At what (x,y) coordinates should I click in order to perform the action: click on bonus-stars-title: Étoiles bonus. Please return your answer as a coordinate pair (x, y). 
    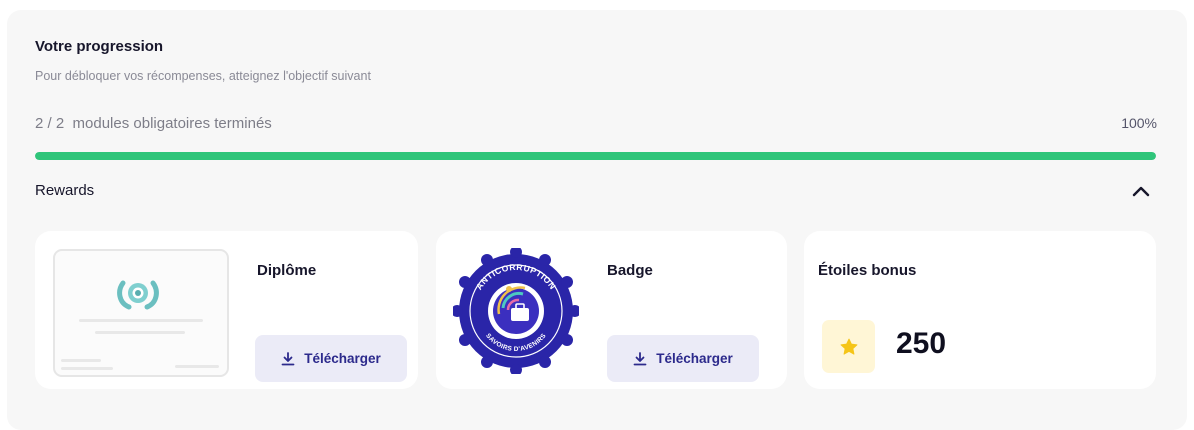
    Looking at the image, I should click on (867, 270).